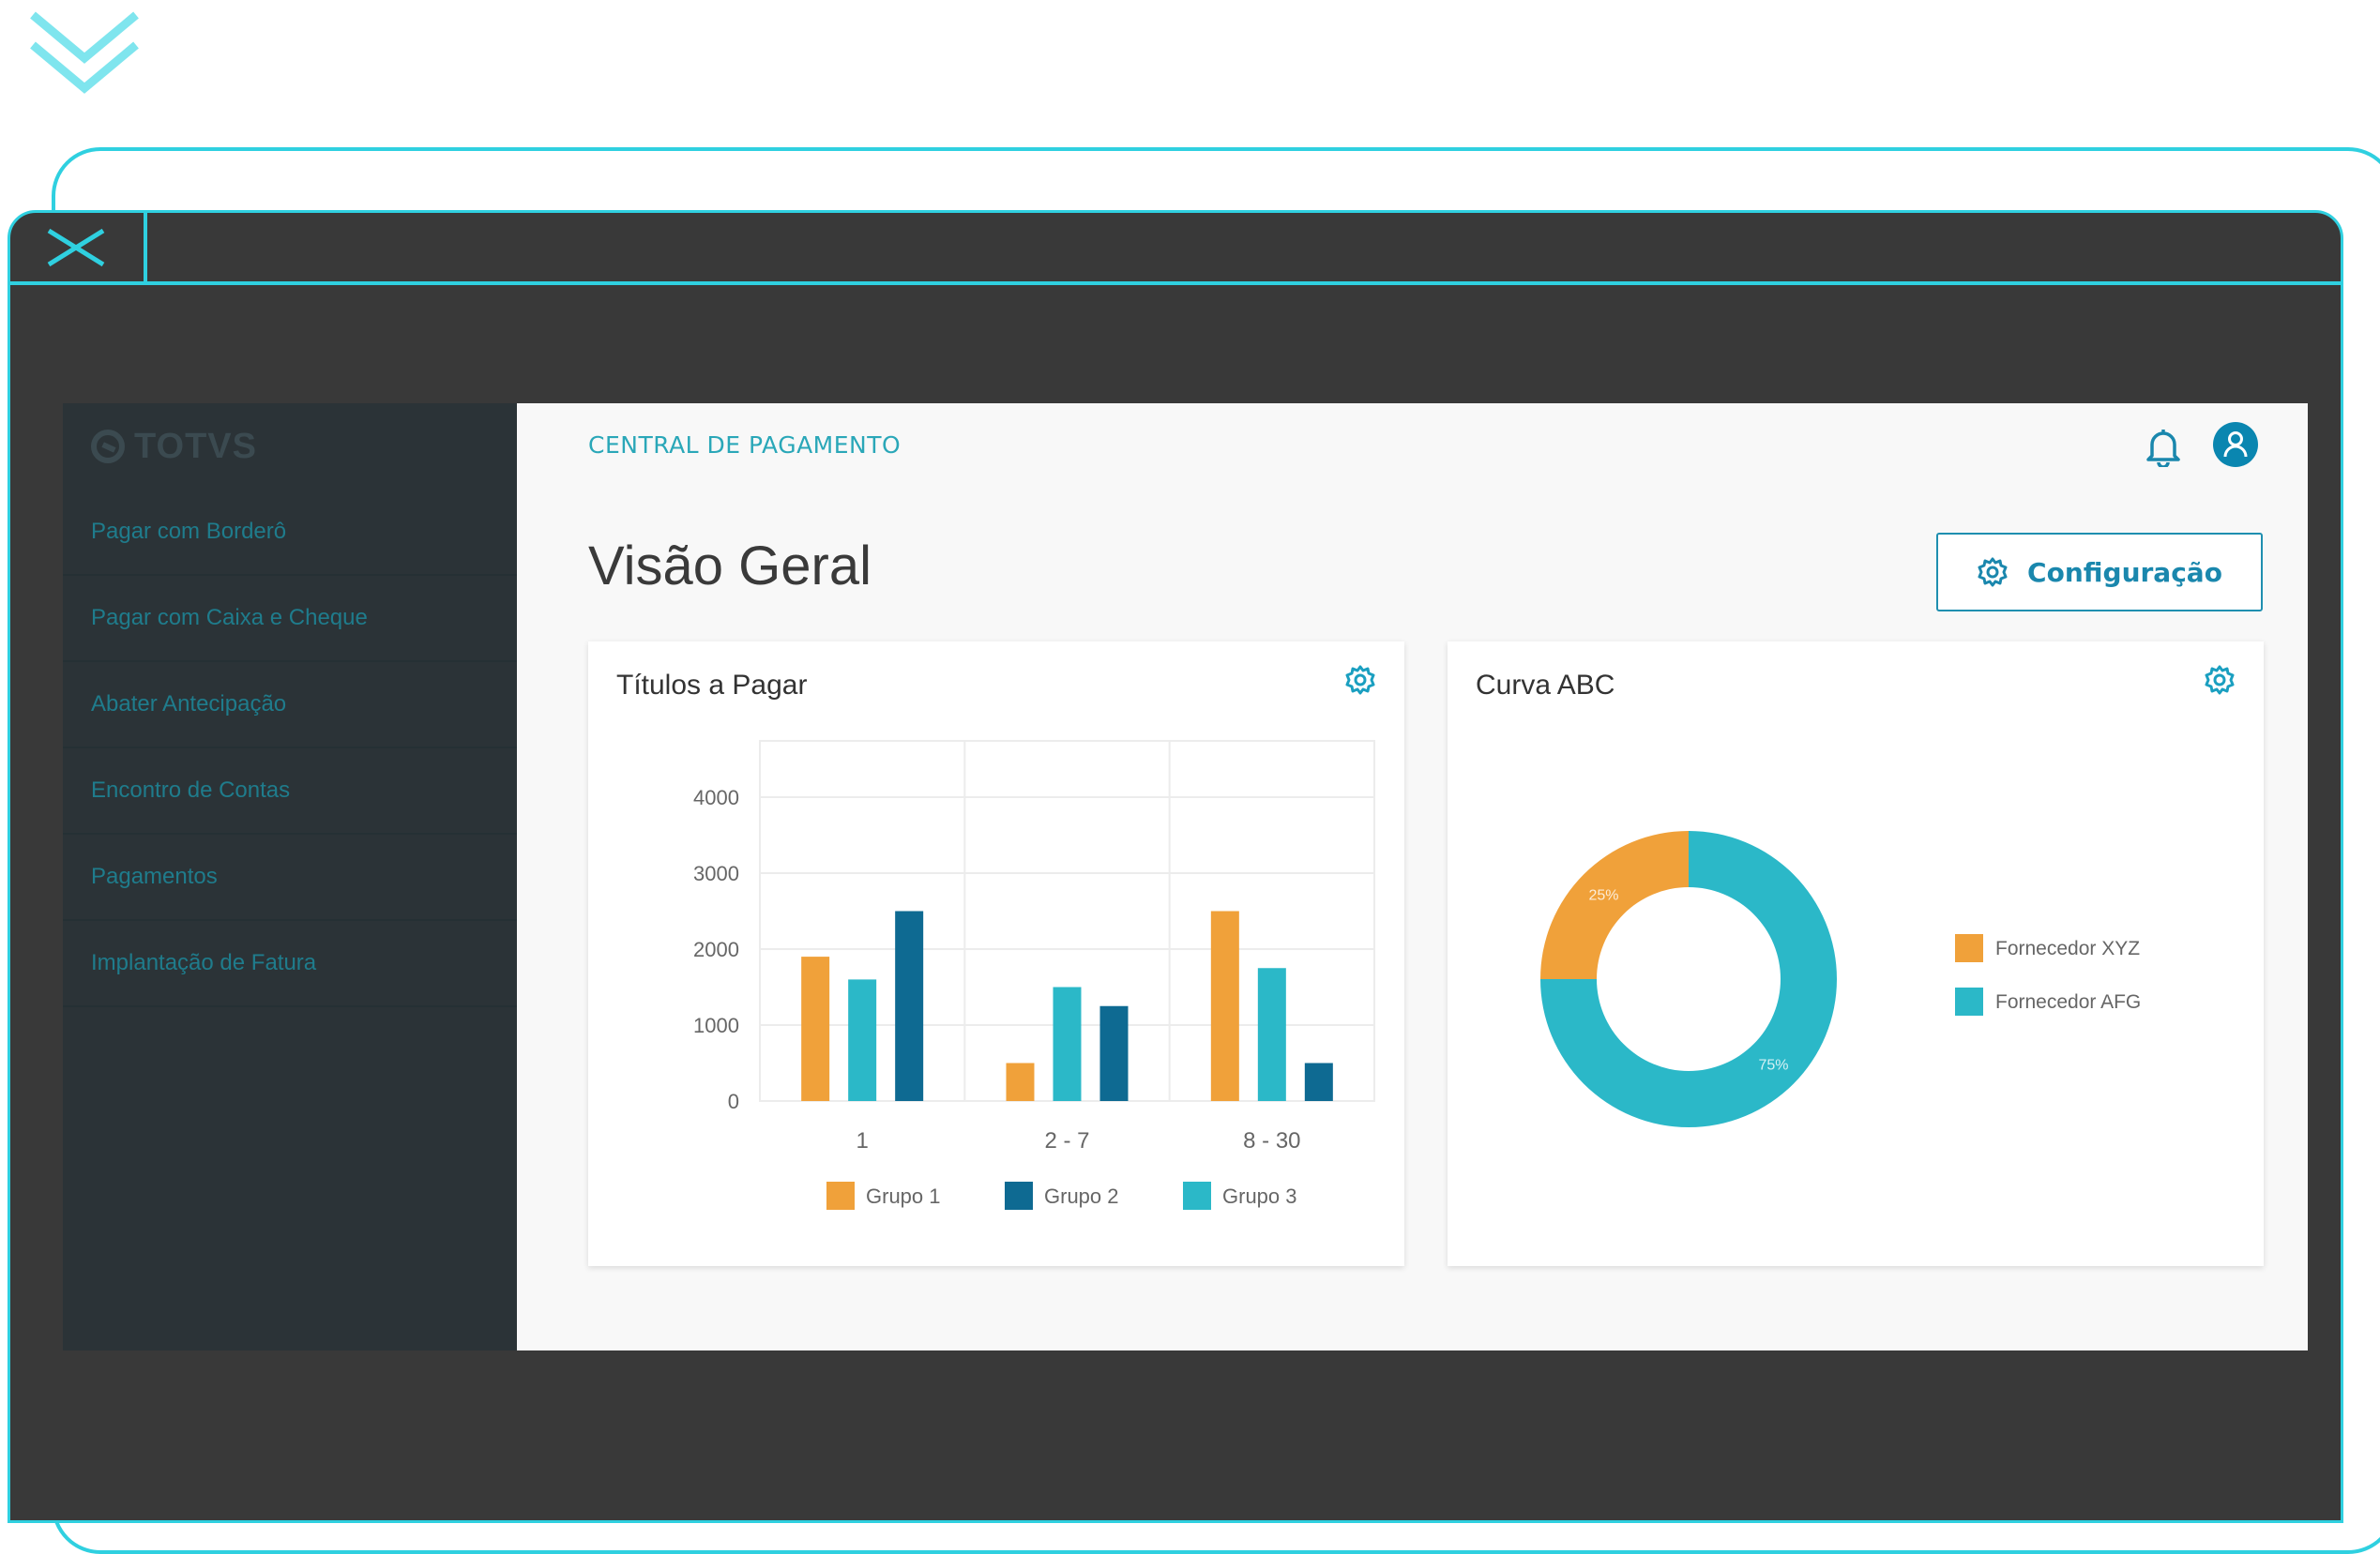 Image resolution: width=2380 pixels, height=1554 pixels. I want to click on sidebar-item-label: Pagar com Borderô, so click(189, 531).